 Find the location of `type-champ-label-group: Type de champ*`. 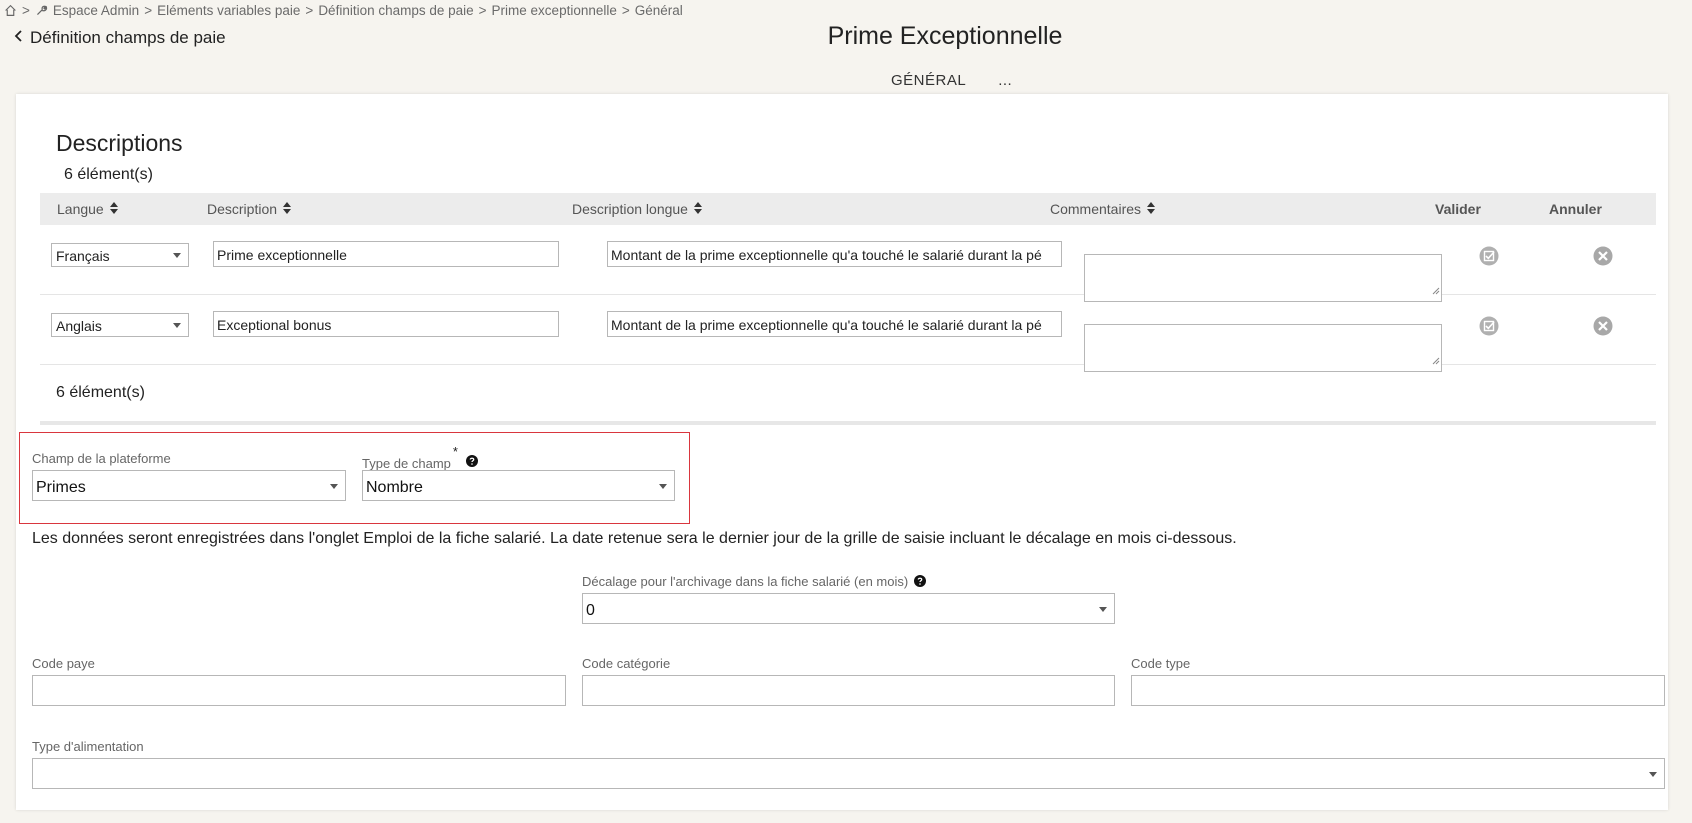

type-champ-label-group: Type de champ* is located at coordinates (420, 457).